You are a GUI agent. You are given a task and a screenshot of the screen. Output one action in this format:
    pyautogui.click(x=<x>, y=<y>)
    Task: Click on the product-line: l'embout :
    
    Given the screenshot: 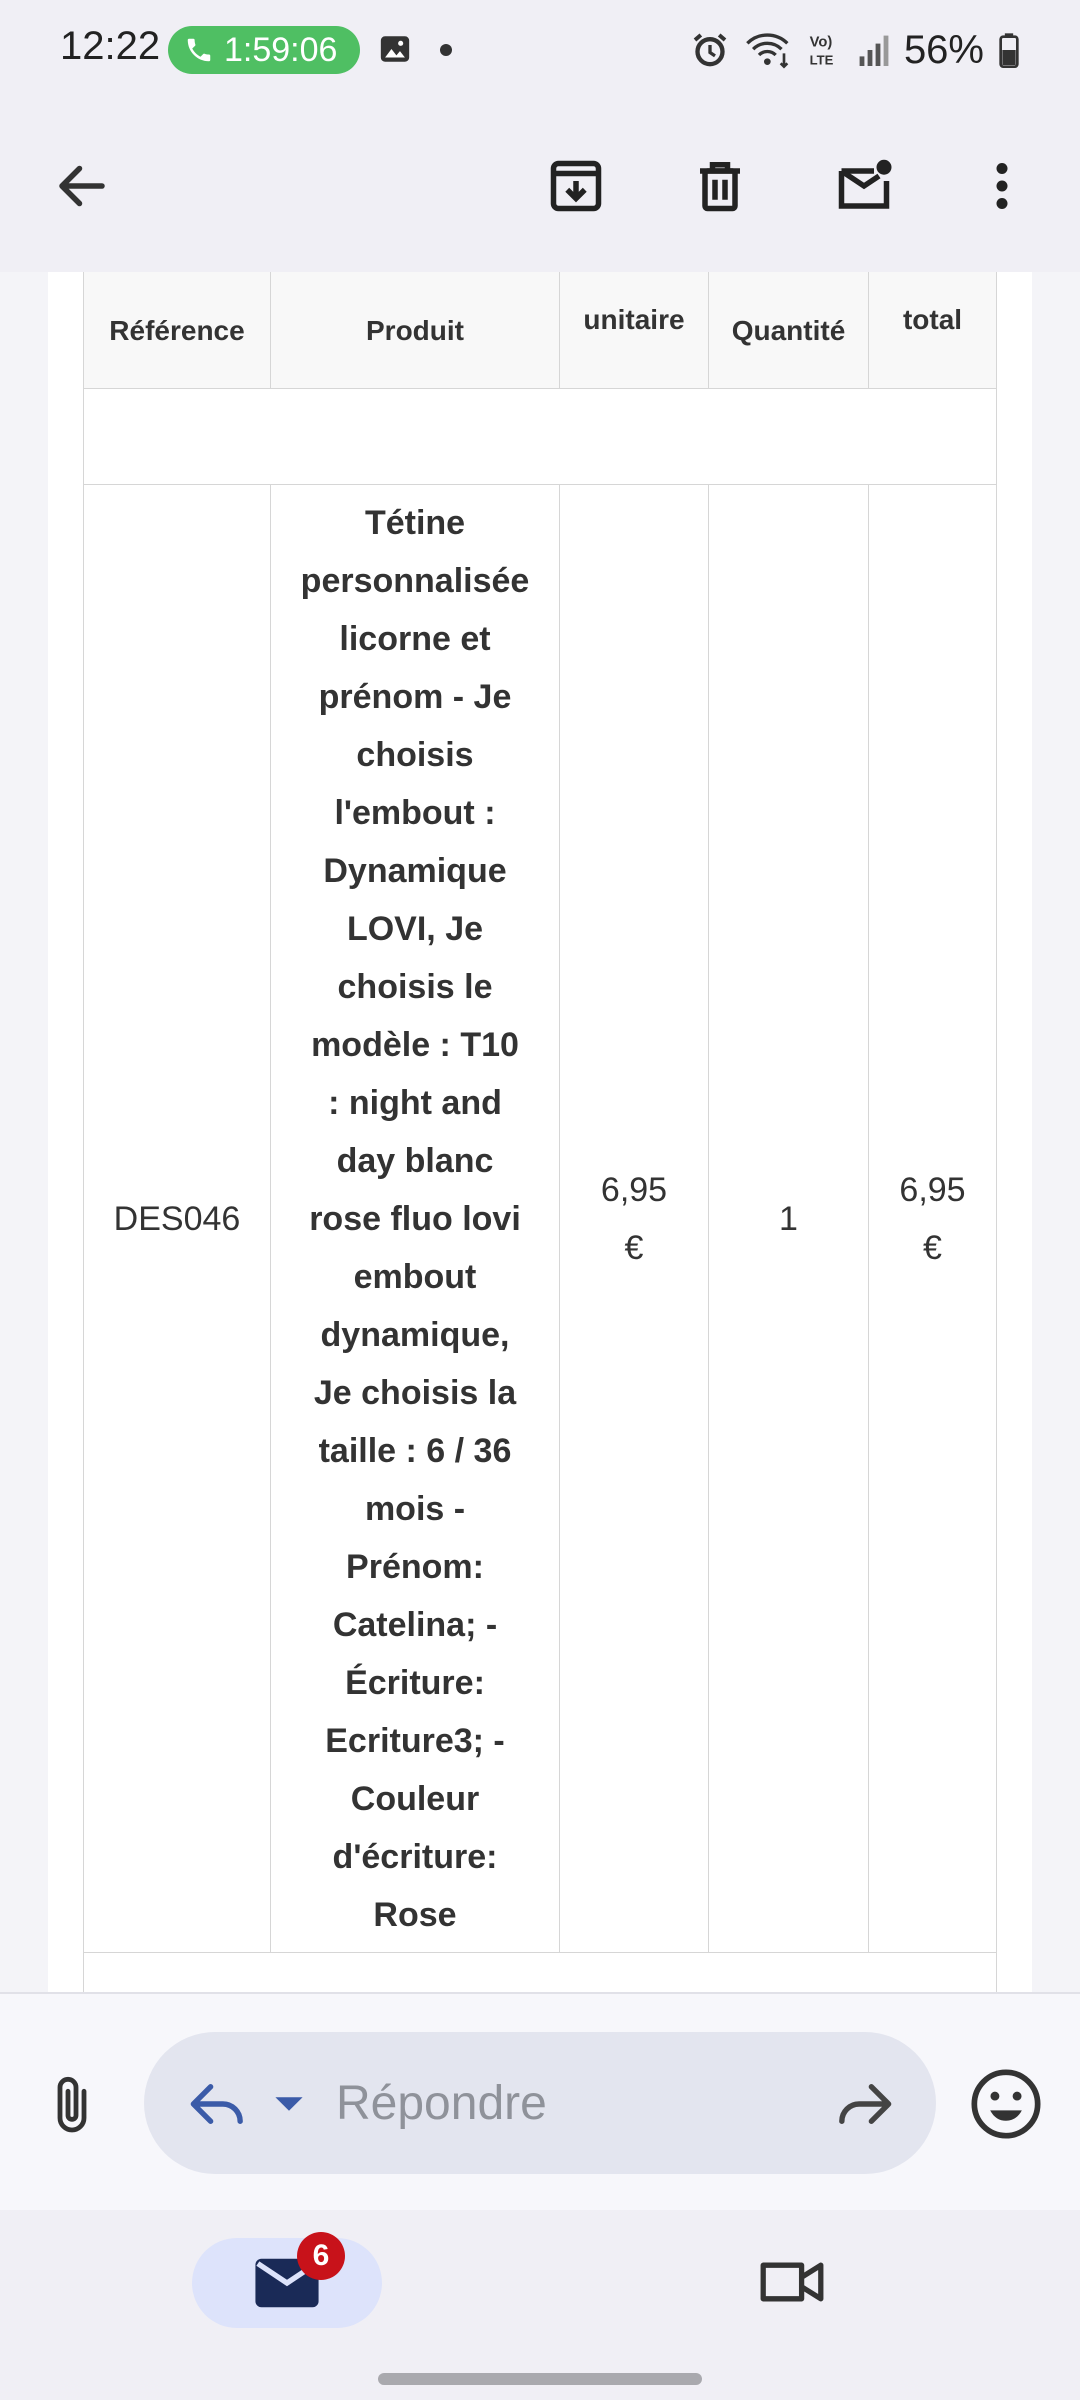 What is the action you would take?
    pyautogui.click(x=415, y=812)
    